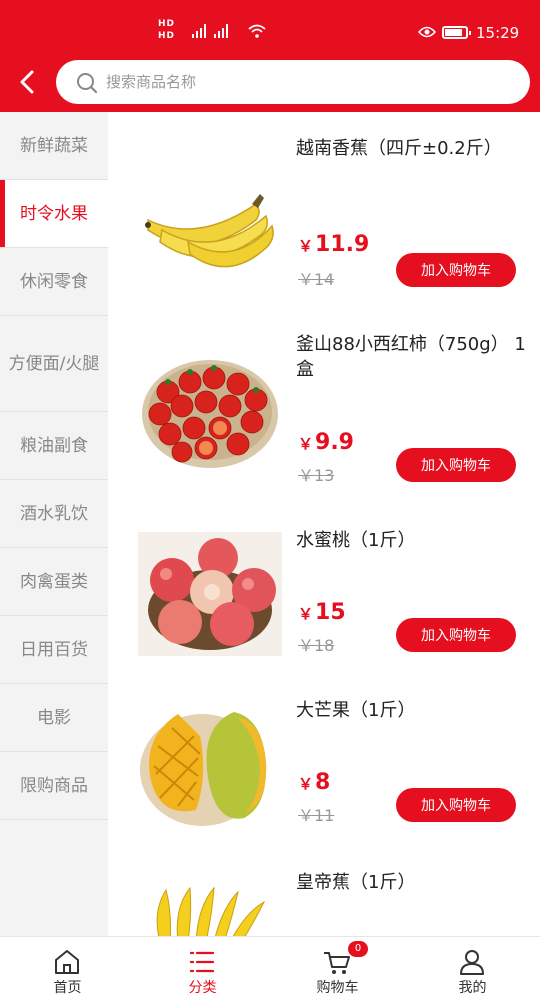  I want to click on nav-mine: 我的, so click(472, 968).